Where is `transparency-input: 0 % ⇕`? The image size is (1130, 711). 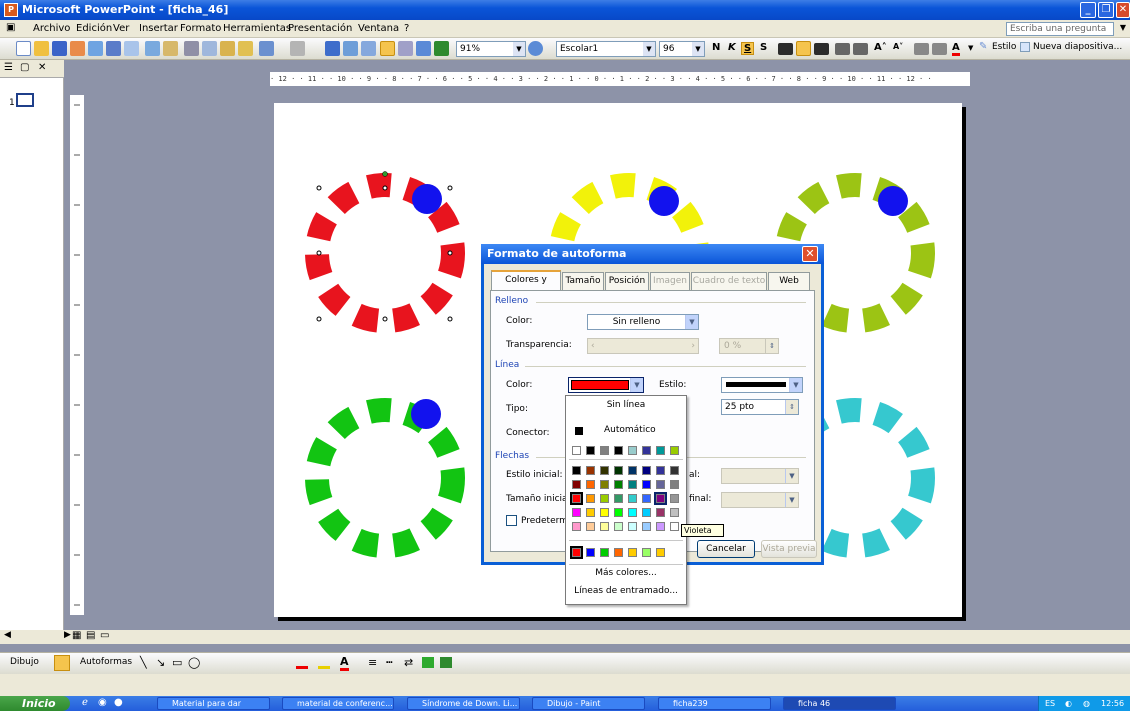
transparency-input: 0 % ⇕ is located at coordinates (749, 346).